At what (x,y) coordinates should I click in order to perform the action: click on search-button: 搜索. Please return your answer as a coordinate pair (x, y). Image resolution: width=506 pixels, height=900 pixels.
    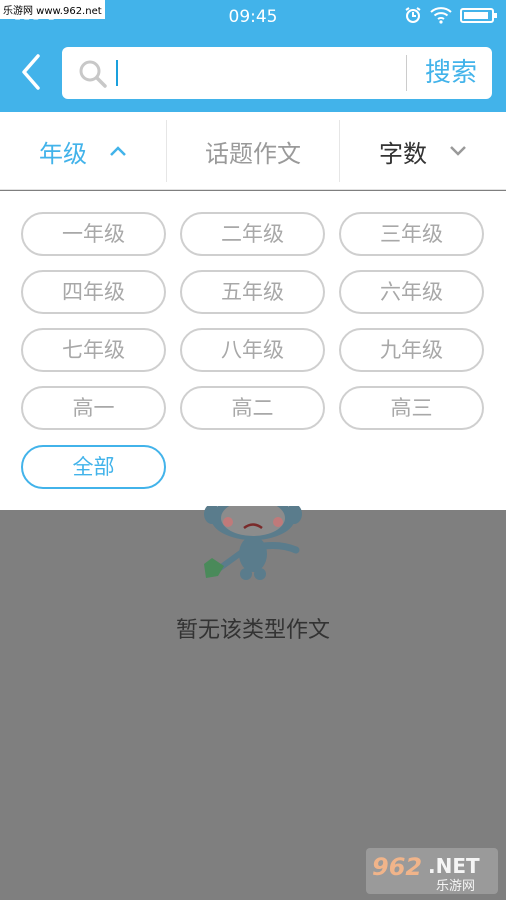
    Looking at the image, I should click on (451, 73).